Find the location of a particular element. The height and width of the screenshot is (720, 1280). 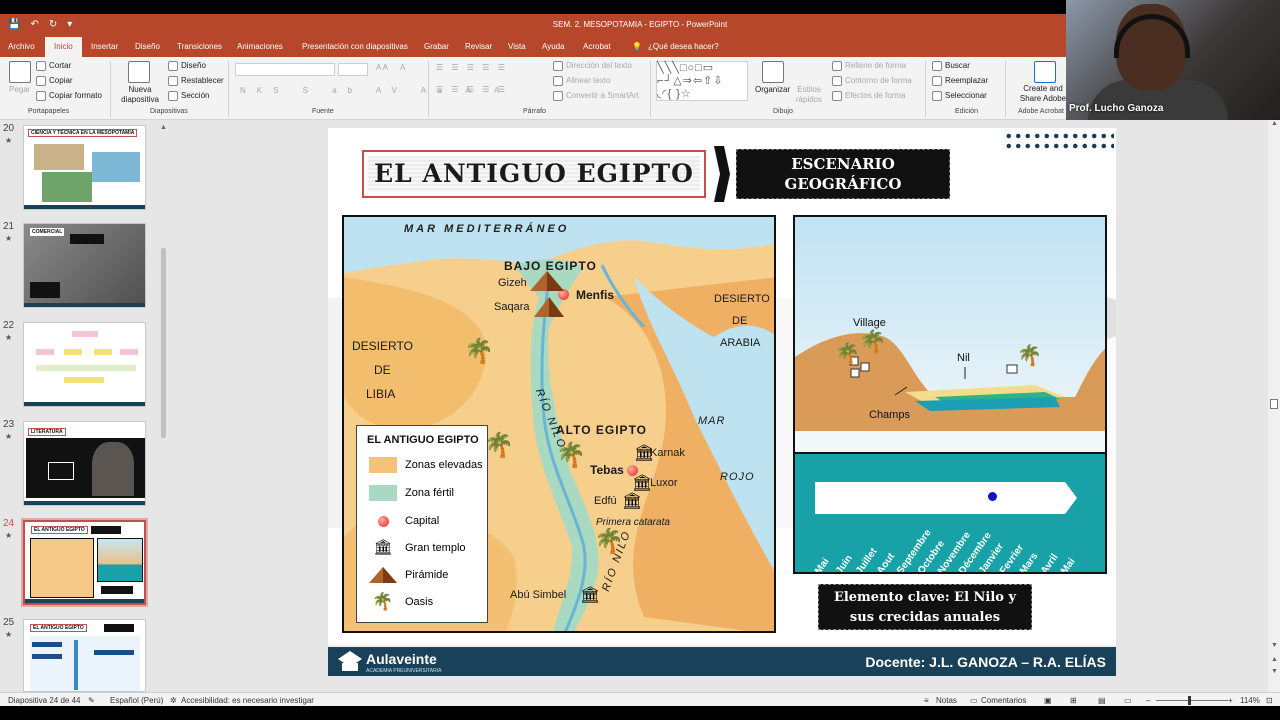

align-buttons: ☰ ☰ ☰ ☰ ☰ is located at coordinates (472, 89).